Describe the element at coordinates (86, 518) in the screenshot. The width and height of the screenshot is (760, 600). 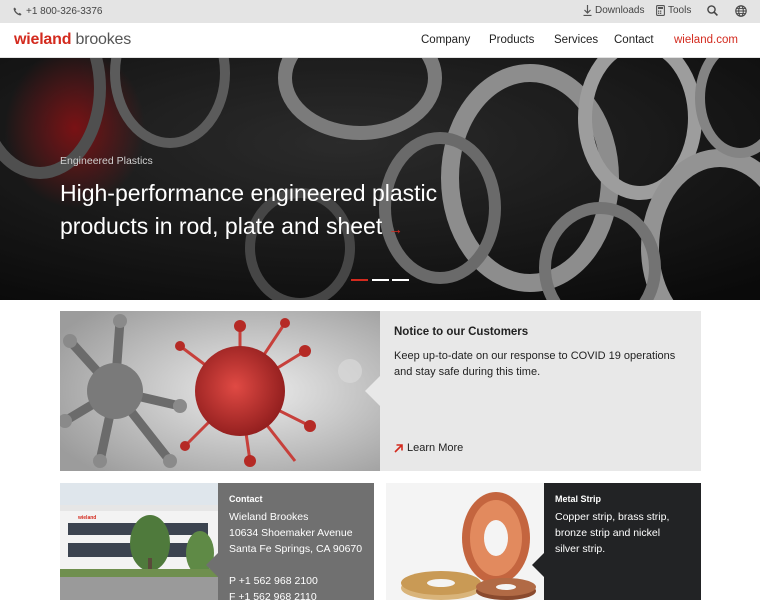
I see `svg-text: wieland` at that location.